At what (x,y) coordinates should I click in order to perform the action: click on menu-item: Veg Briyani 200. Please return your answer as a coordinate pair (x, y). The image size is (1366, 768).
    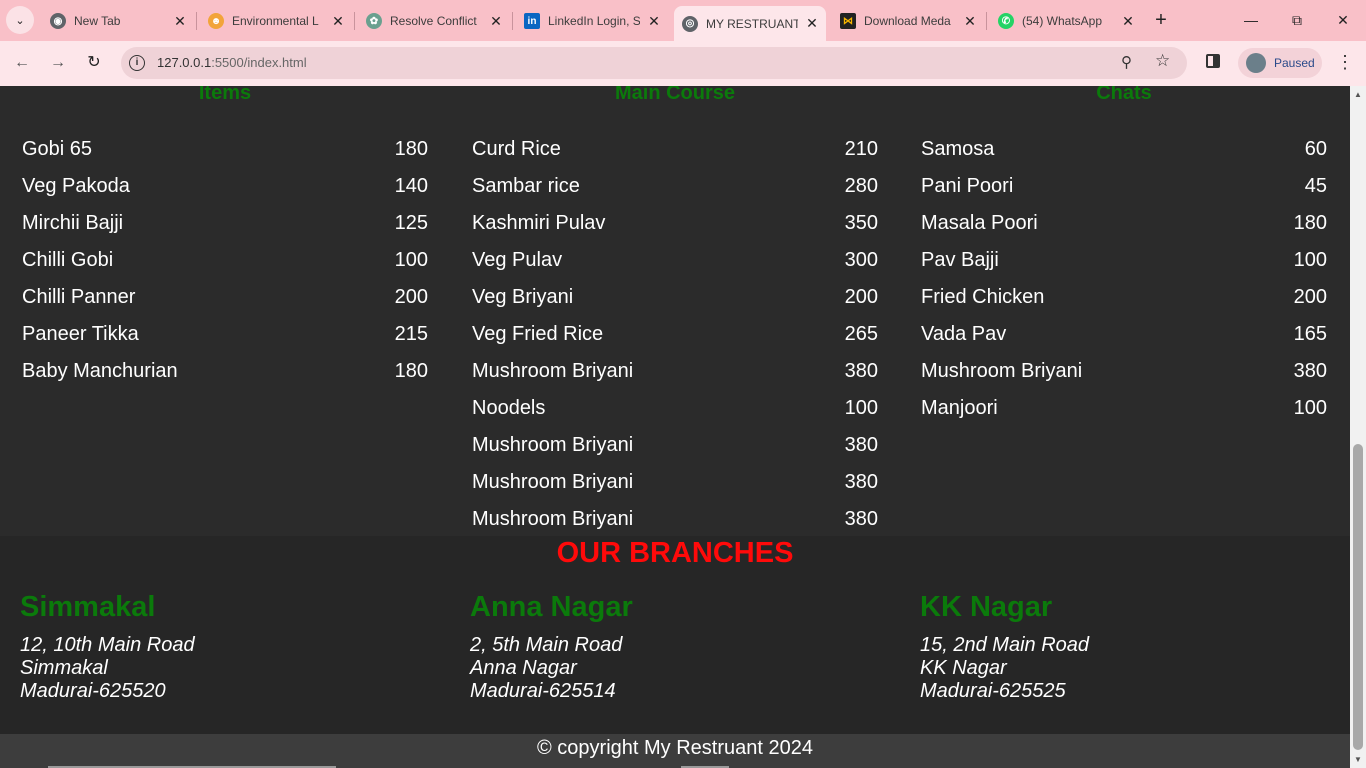
    Looking at the image, I should click on (675, 297).